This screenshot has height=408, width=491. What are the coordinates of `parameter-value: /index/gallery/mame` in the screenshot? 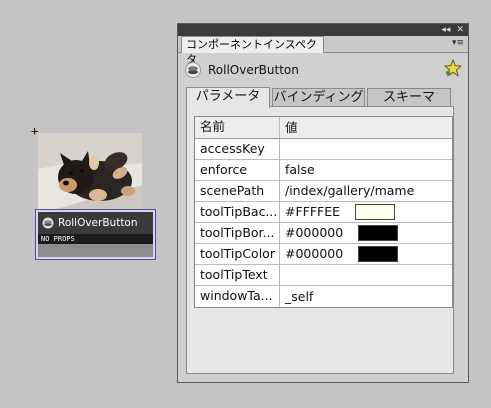 It's located at (366, 191).